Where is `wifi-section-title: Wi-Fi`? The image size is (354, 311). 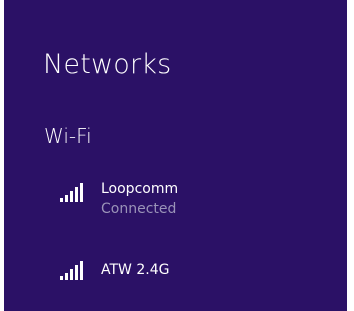
wifi-section-title: Wi-Fi is located at coordinates (68, 136).